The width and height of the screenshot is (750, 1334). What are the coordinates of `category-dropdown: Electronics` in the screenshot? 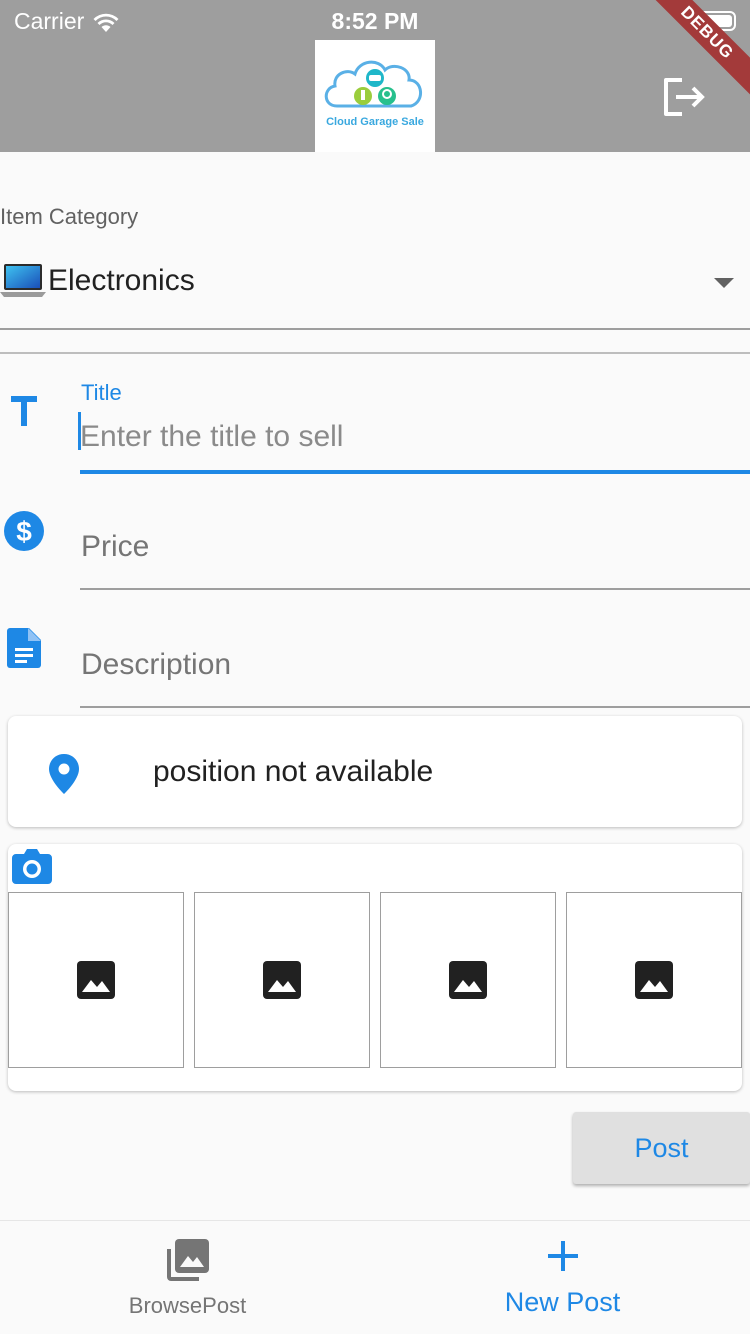 It's located at (375, 291).